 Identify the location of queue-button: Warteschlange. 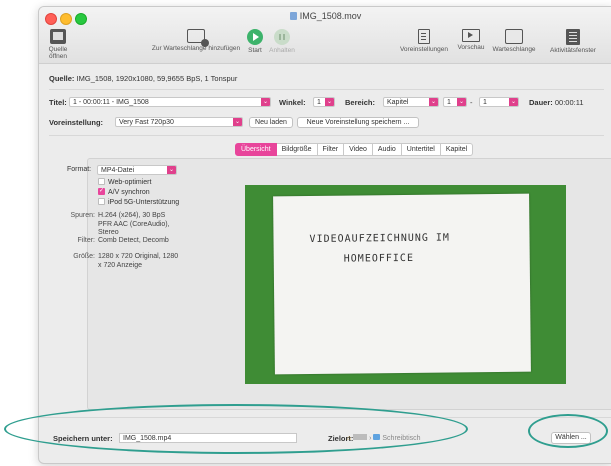
(514, 41).